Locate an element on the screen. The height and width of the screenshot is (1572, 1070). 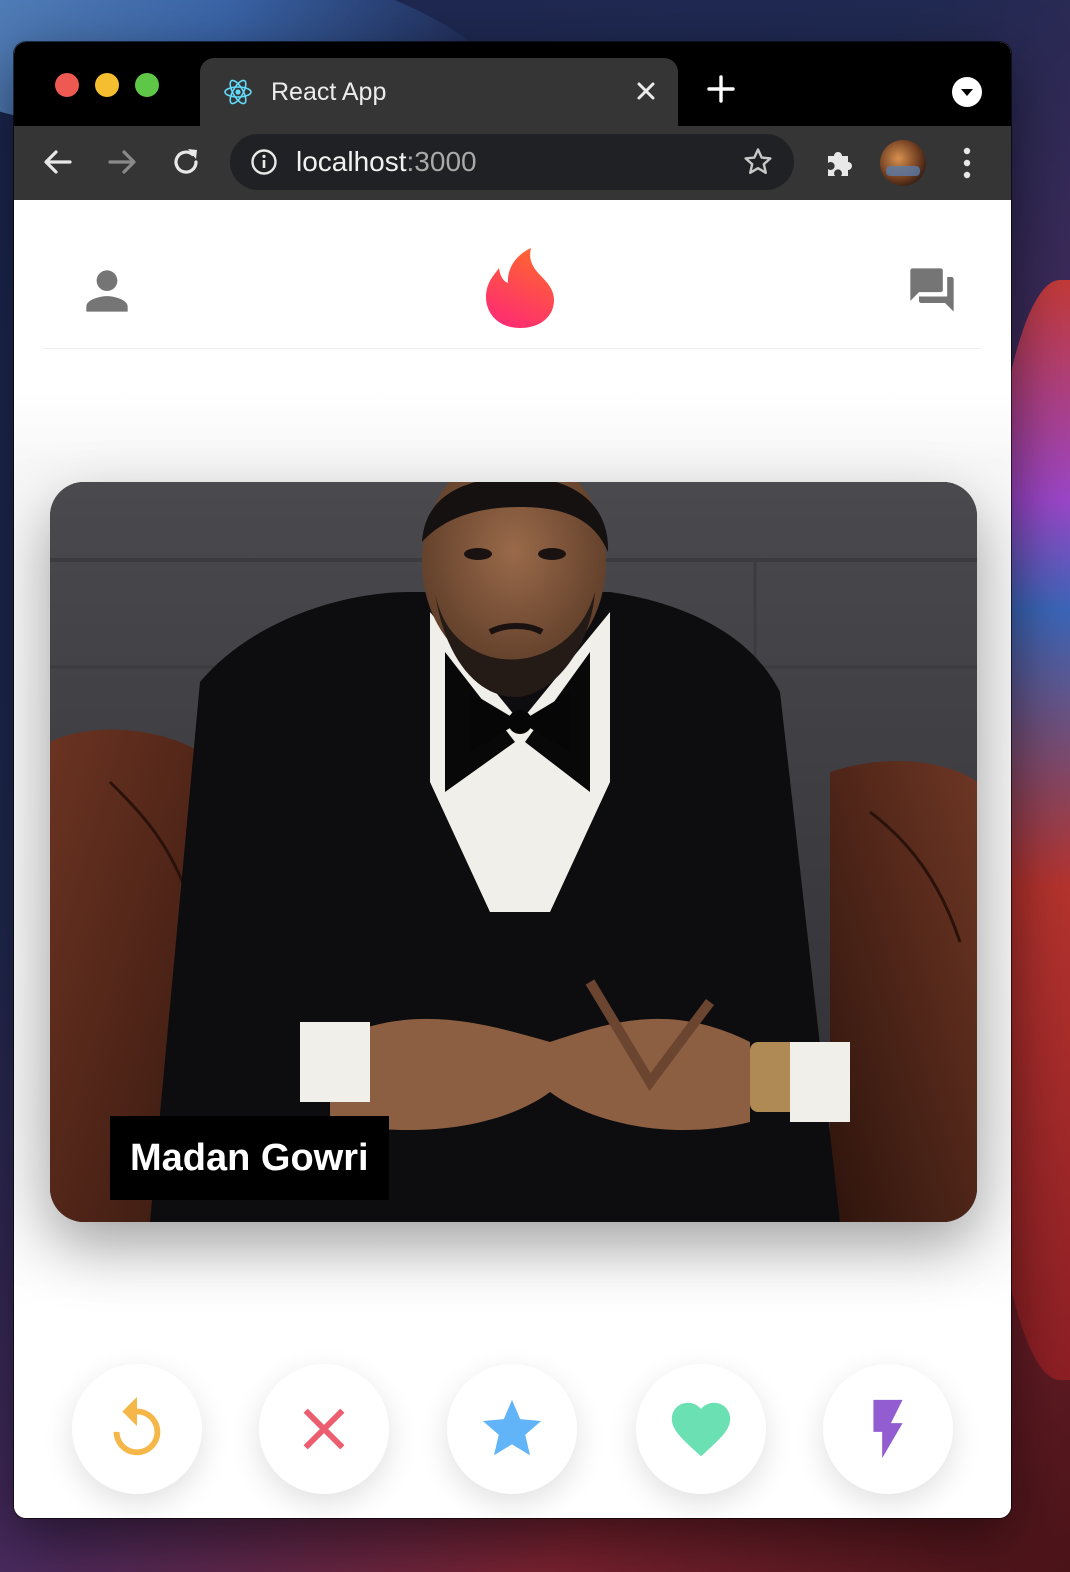
flash-icon is located at coordinates (888, 1429).